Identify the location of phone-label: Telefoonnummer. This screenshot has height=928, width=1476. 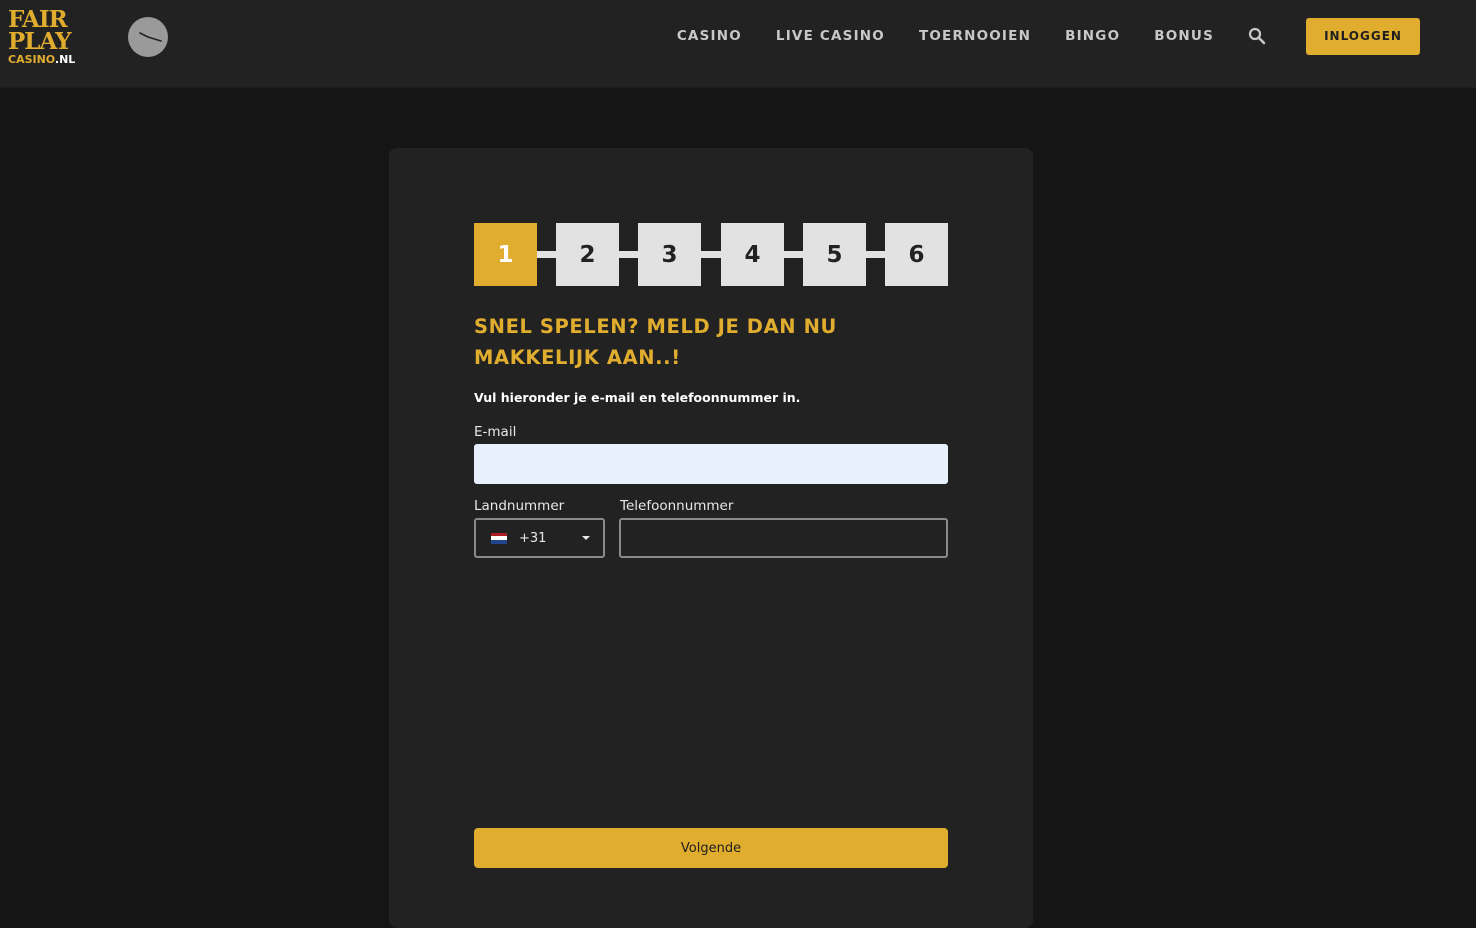
(677, 506).